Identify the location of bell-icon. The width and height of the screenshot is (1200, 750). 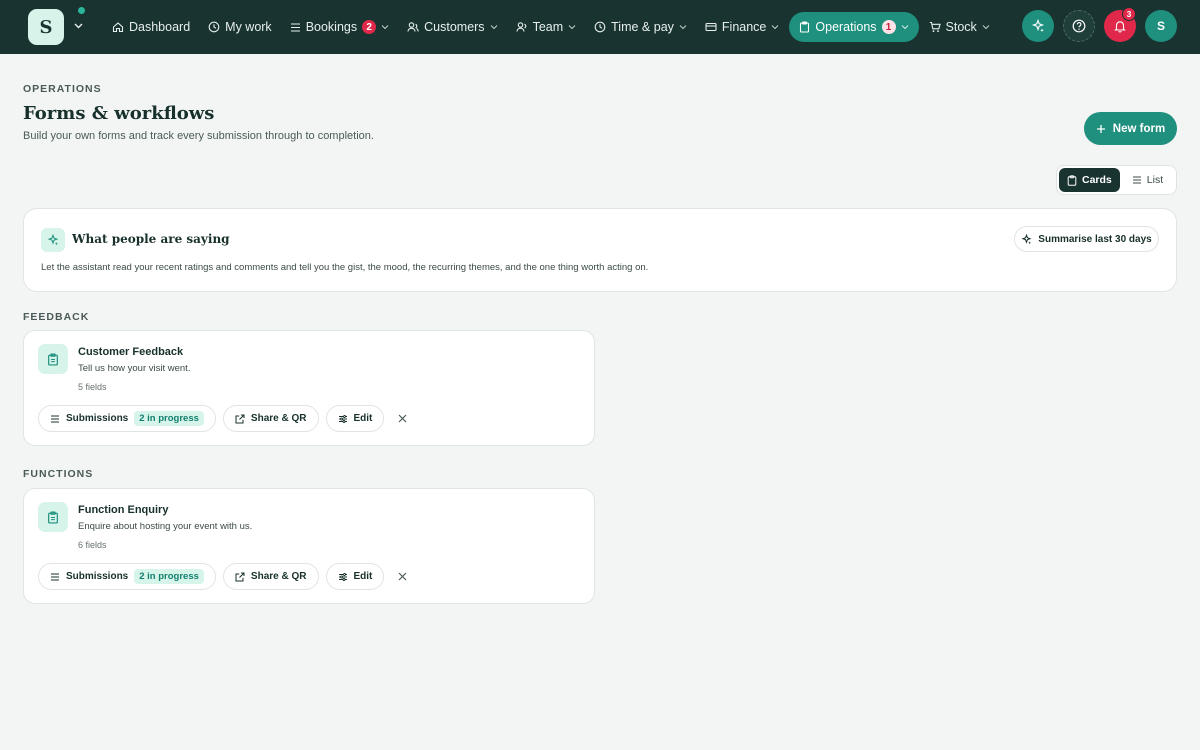
(1120, 27).